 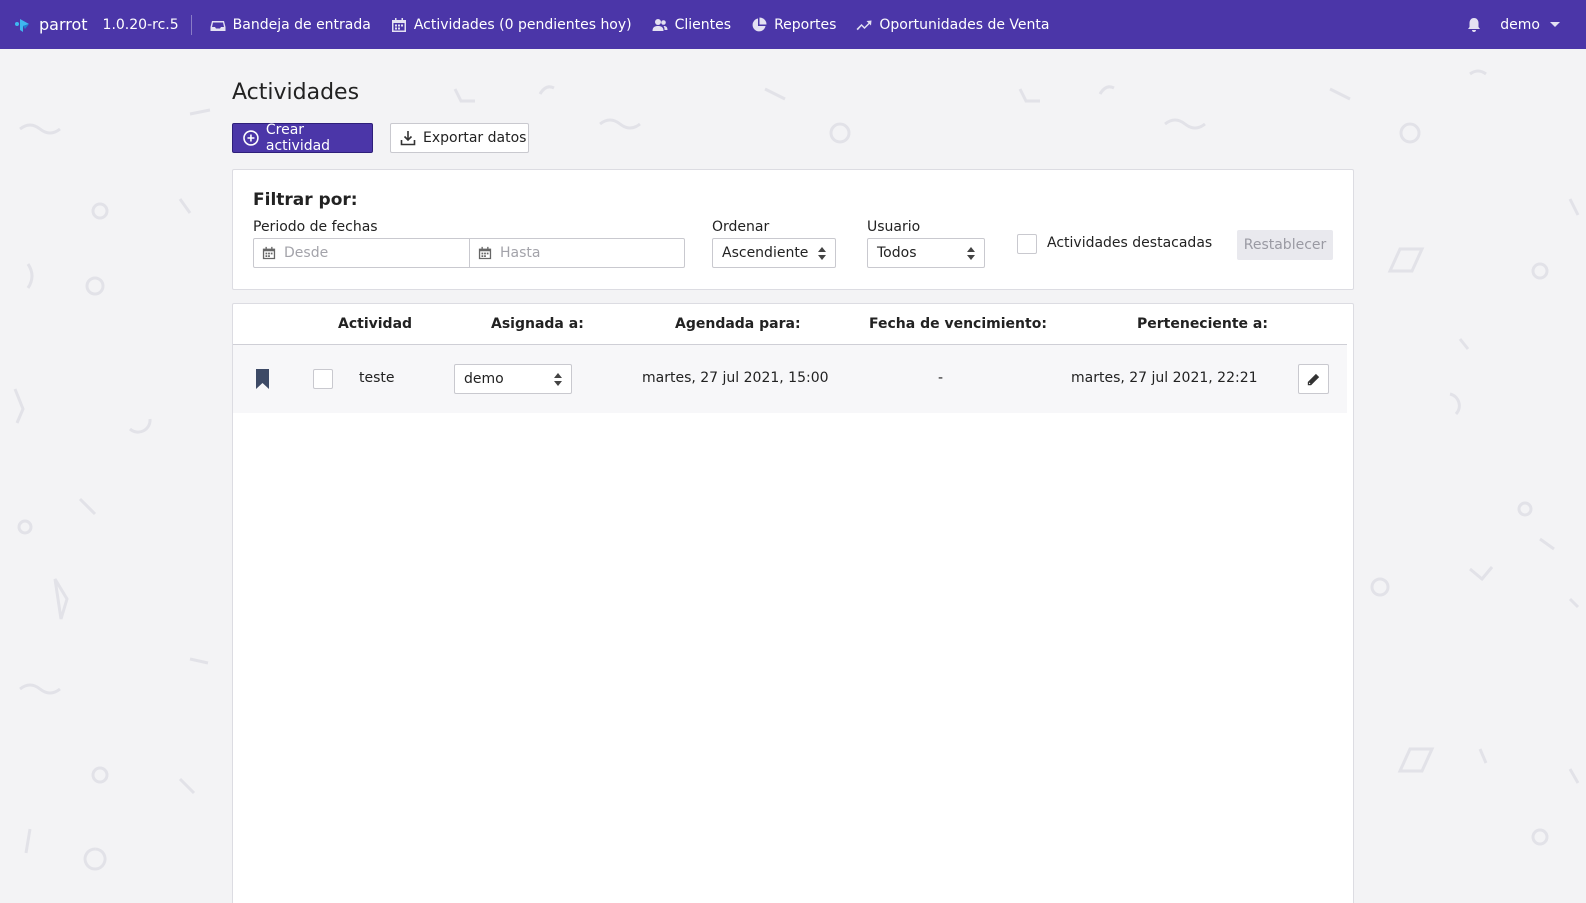 What do you see at coordinates (1202, 324) in the screenshot?
I see `column-header-belongs-to: Perteneciente a:` at bounding box center [1202, 324].